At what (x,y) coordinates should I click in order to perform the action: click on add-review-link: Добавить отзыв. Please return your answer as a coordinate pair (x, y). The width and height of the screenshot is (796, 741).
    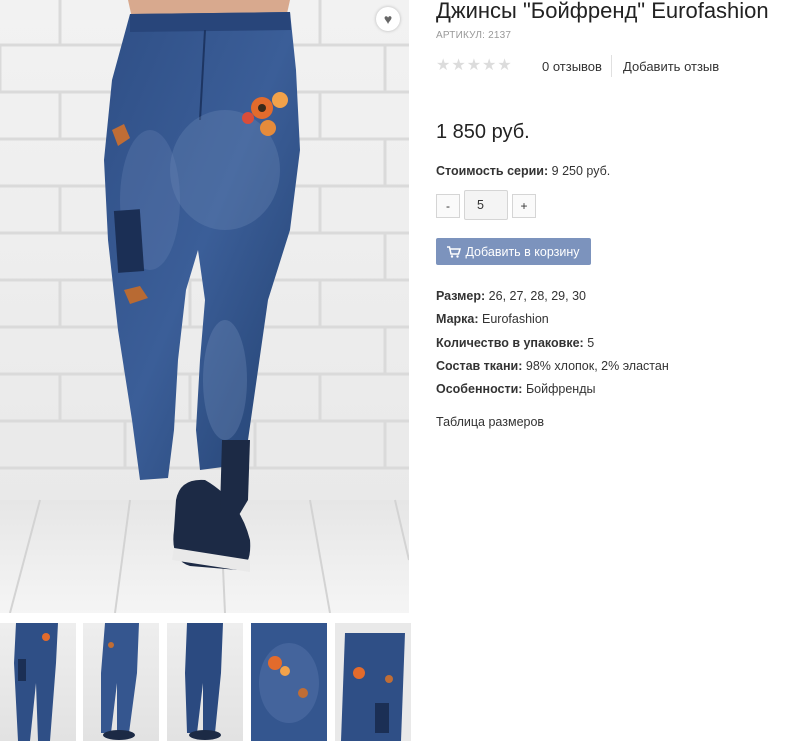
    Looking at the image, I should click on (671, 66).